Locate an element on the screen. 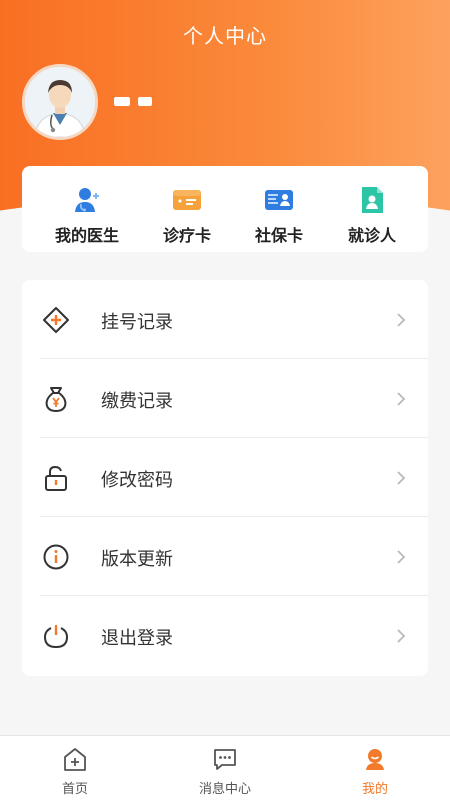  quick-action-medical-card: 诊疗卡 is located at coordinates (187, 215).